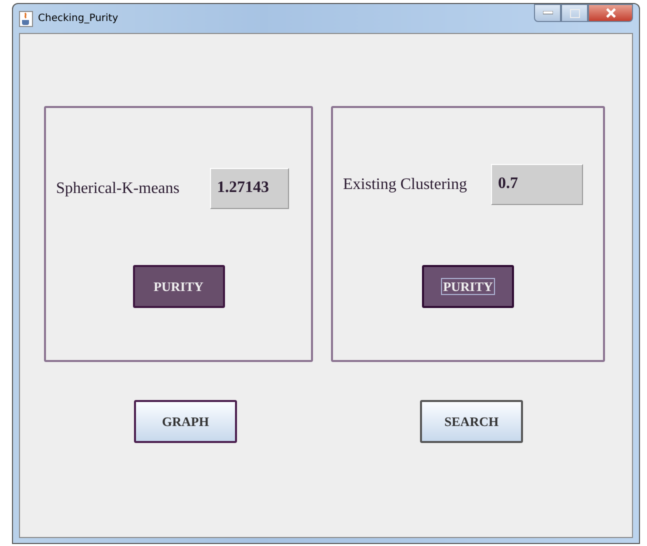 This screenshot has width=647, height=546. Describe the element at coordinates (185, 421) in the screenshot. I see `action-button: GRAPH` at that location.